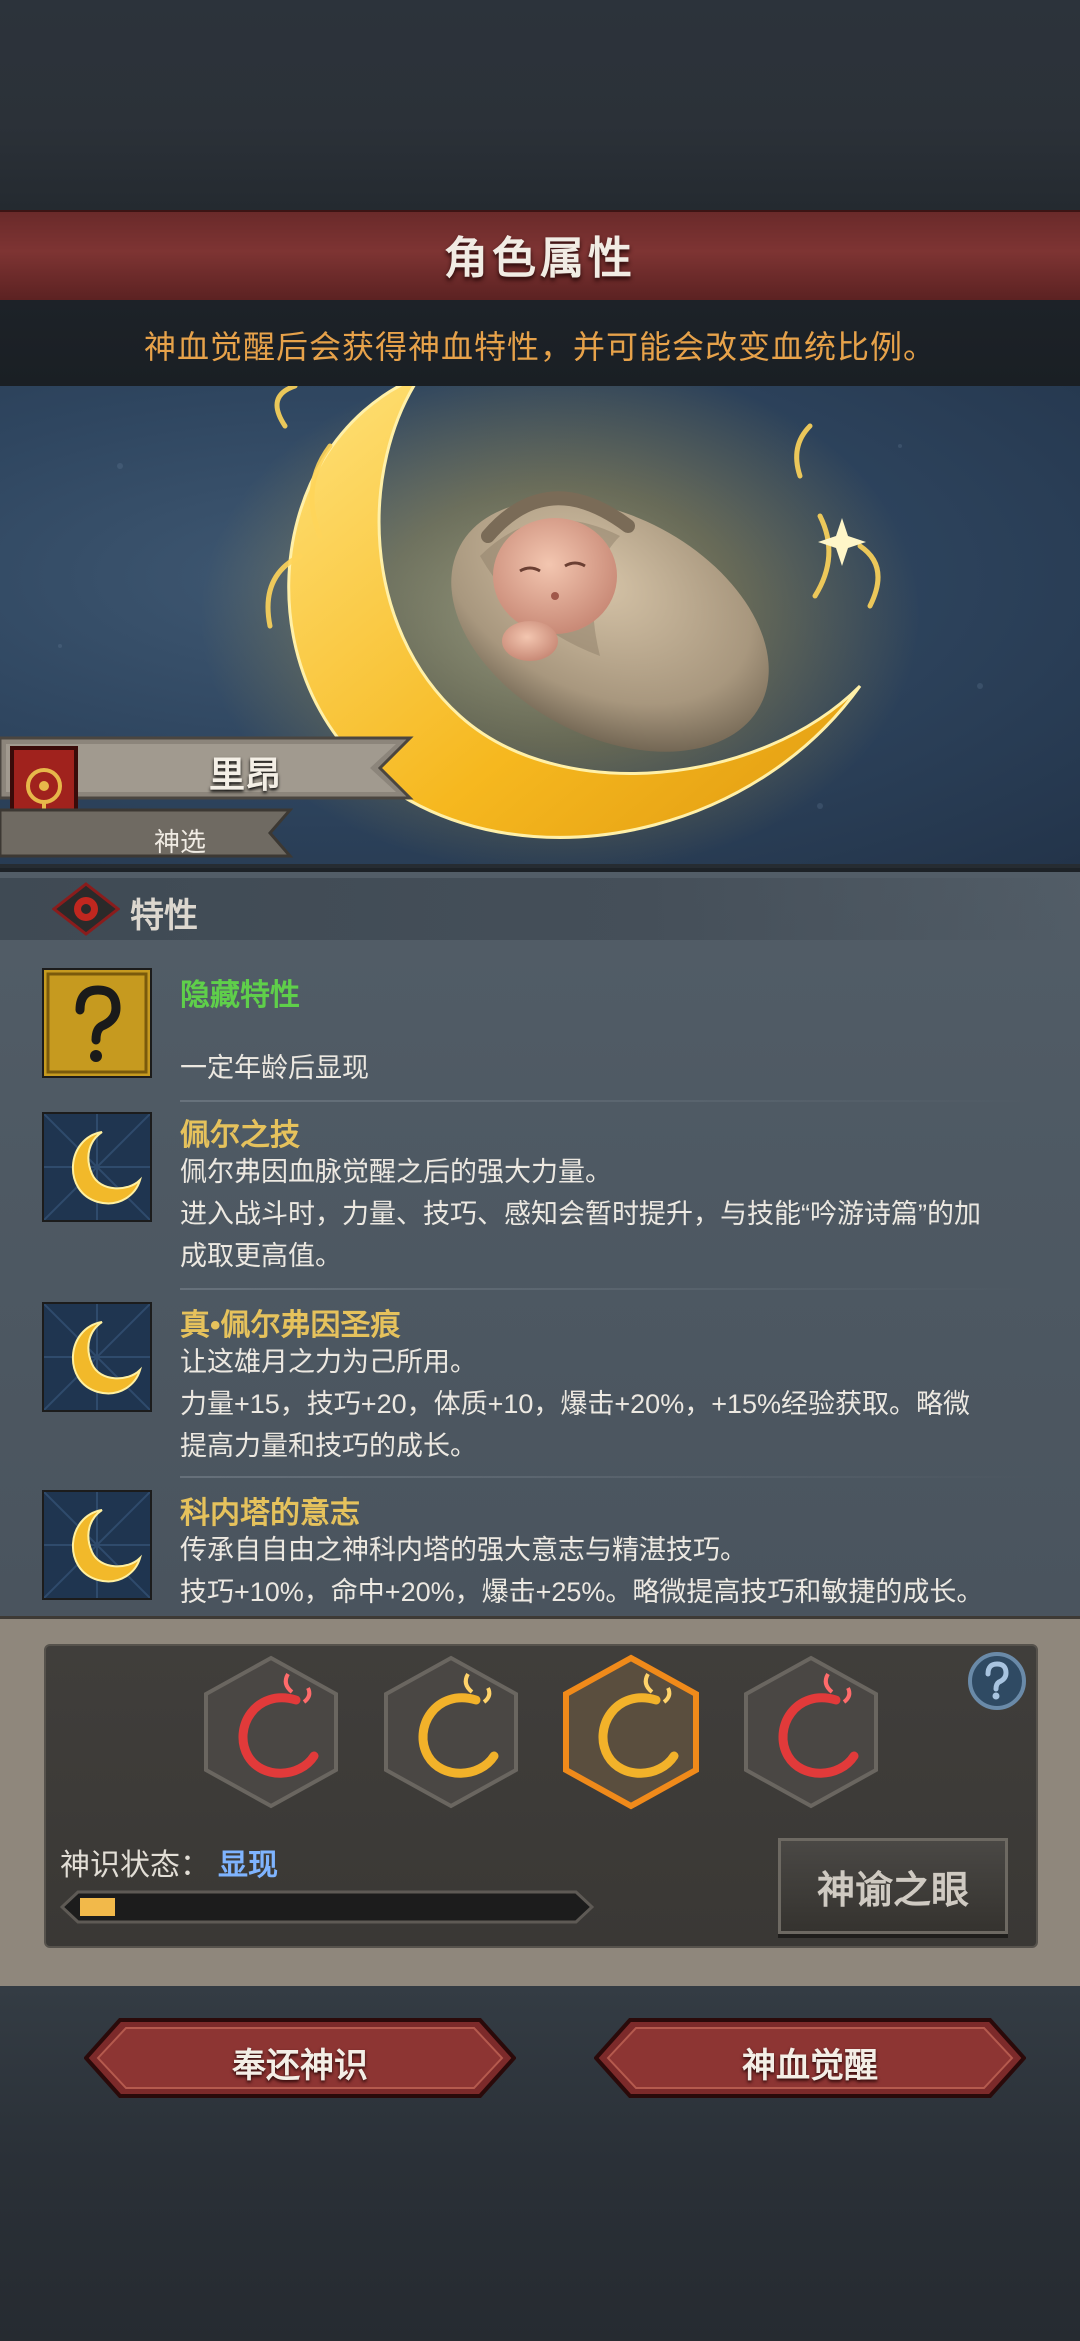 The width and height of the screenshot is (1080, 2341). I want to click on return-divine-sense-button, so click(300, 2058).